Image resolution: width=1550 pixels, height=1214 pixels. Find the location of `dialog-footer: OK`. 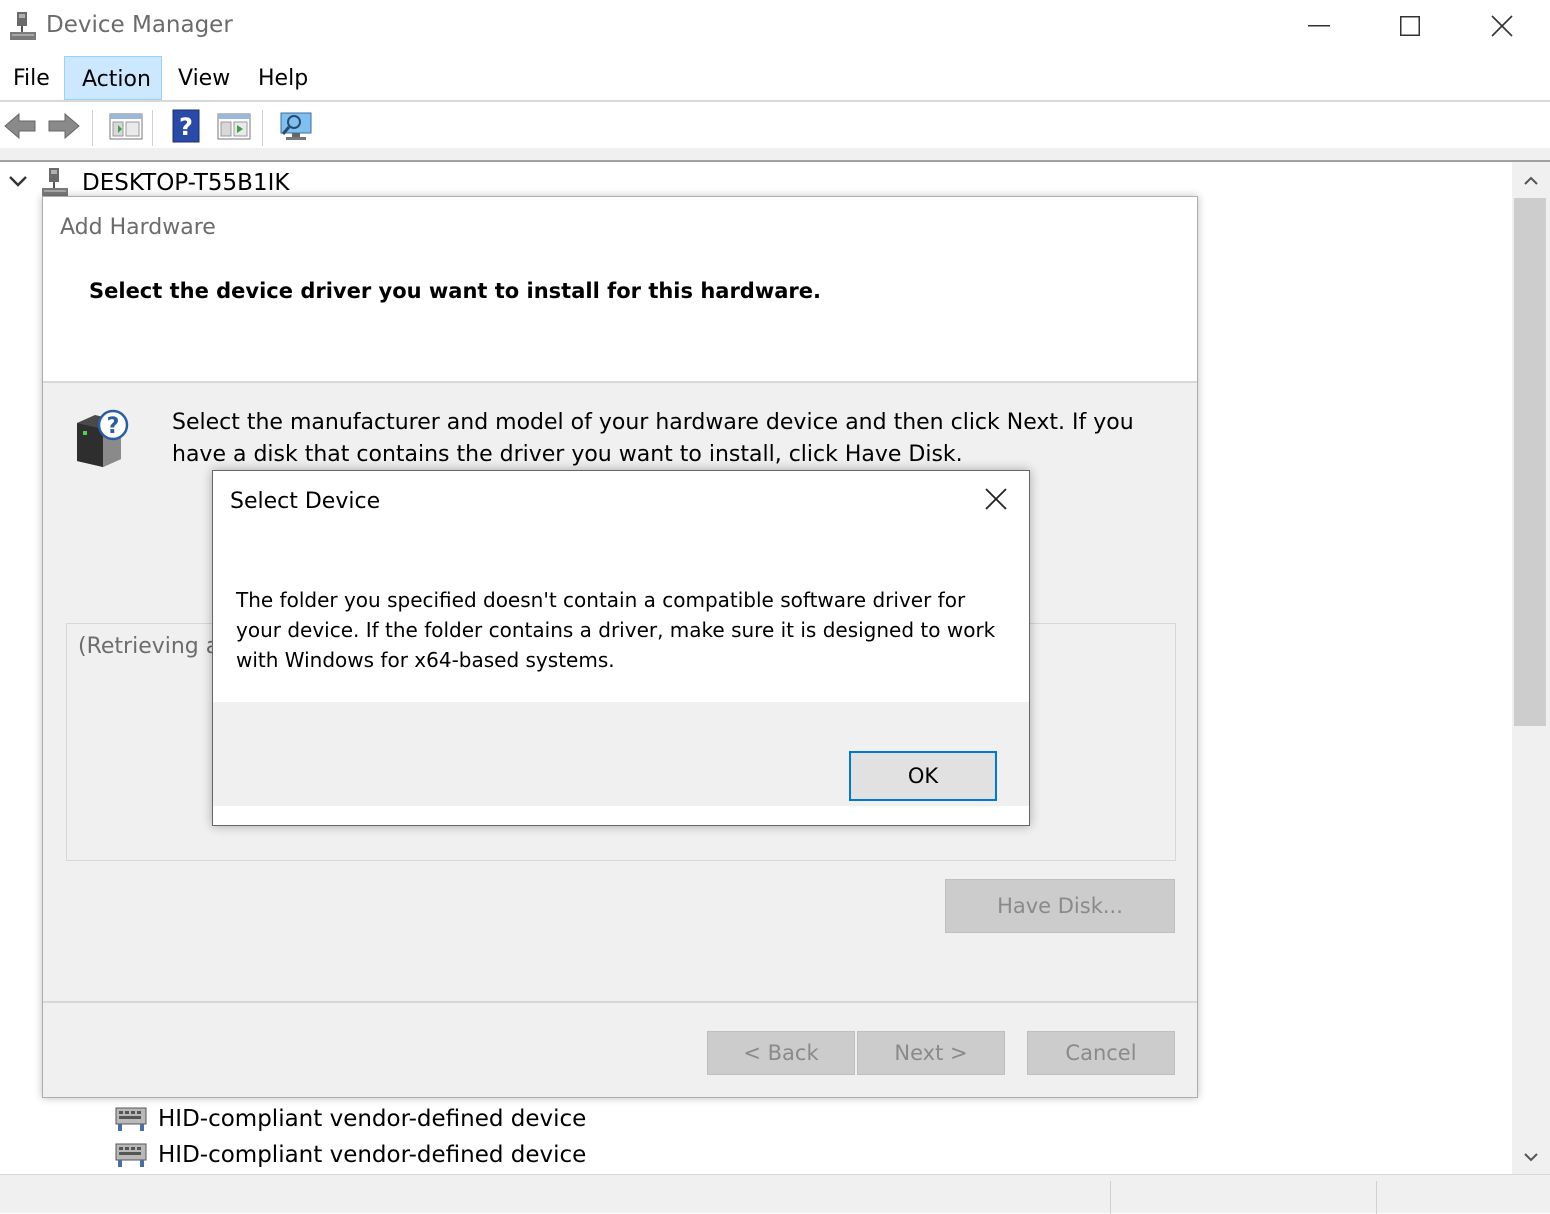

dialog-footer: OK is located at coordinates (621, 754).